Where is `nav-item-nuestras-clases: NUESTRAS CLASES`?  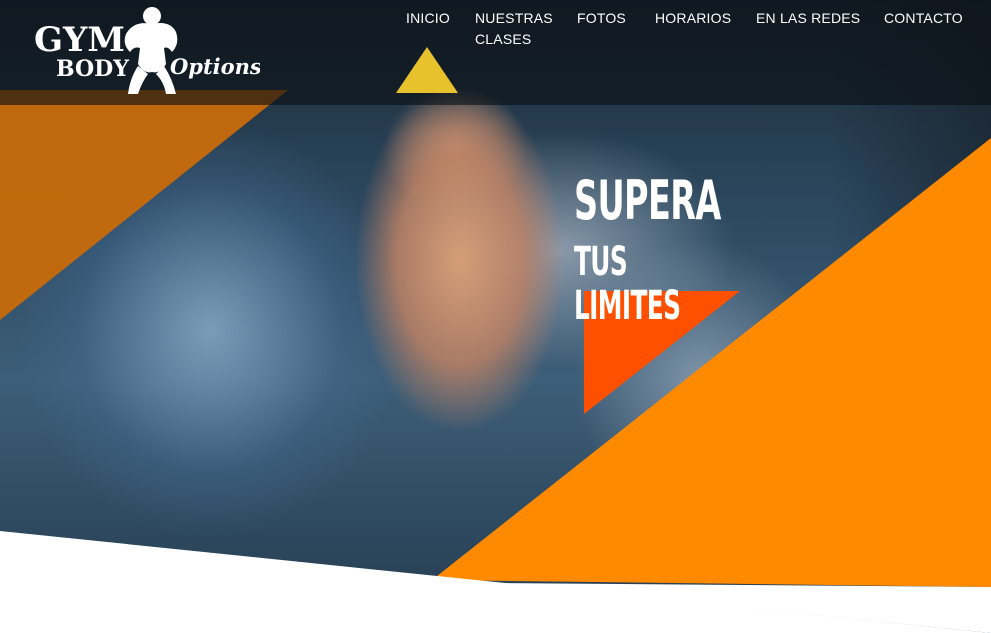 nav-item-nuestras-clases: NUESTRAS CLASES is located at coordinates (515, 29).